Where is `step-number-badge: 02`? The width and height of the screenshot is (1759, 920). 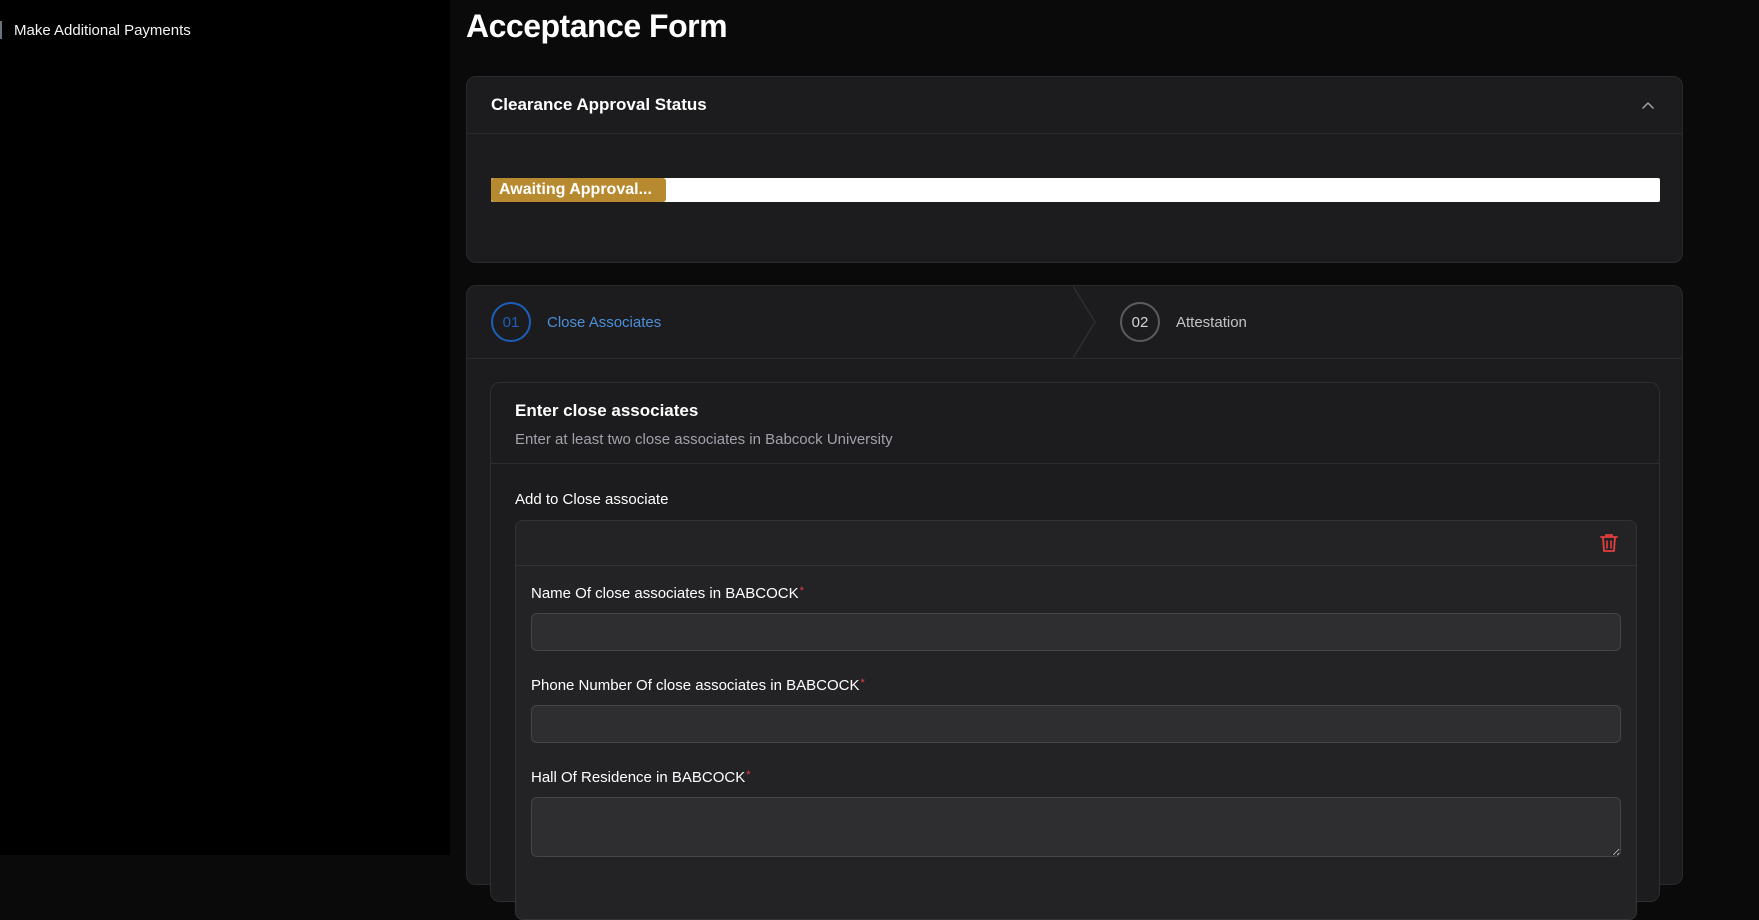 step-number-badge: 02 is located at coordinates (1140, 322).